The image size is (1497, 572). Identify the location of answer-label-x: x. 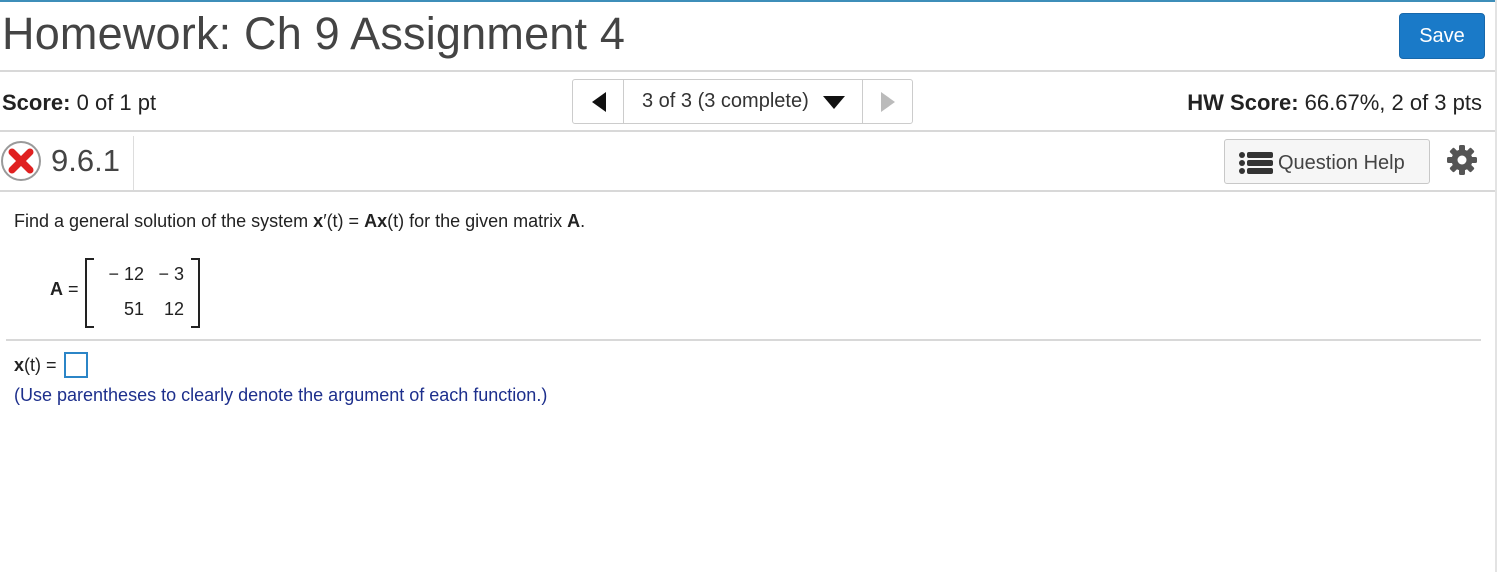
(19, 365).